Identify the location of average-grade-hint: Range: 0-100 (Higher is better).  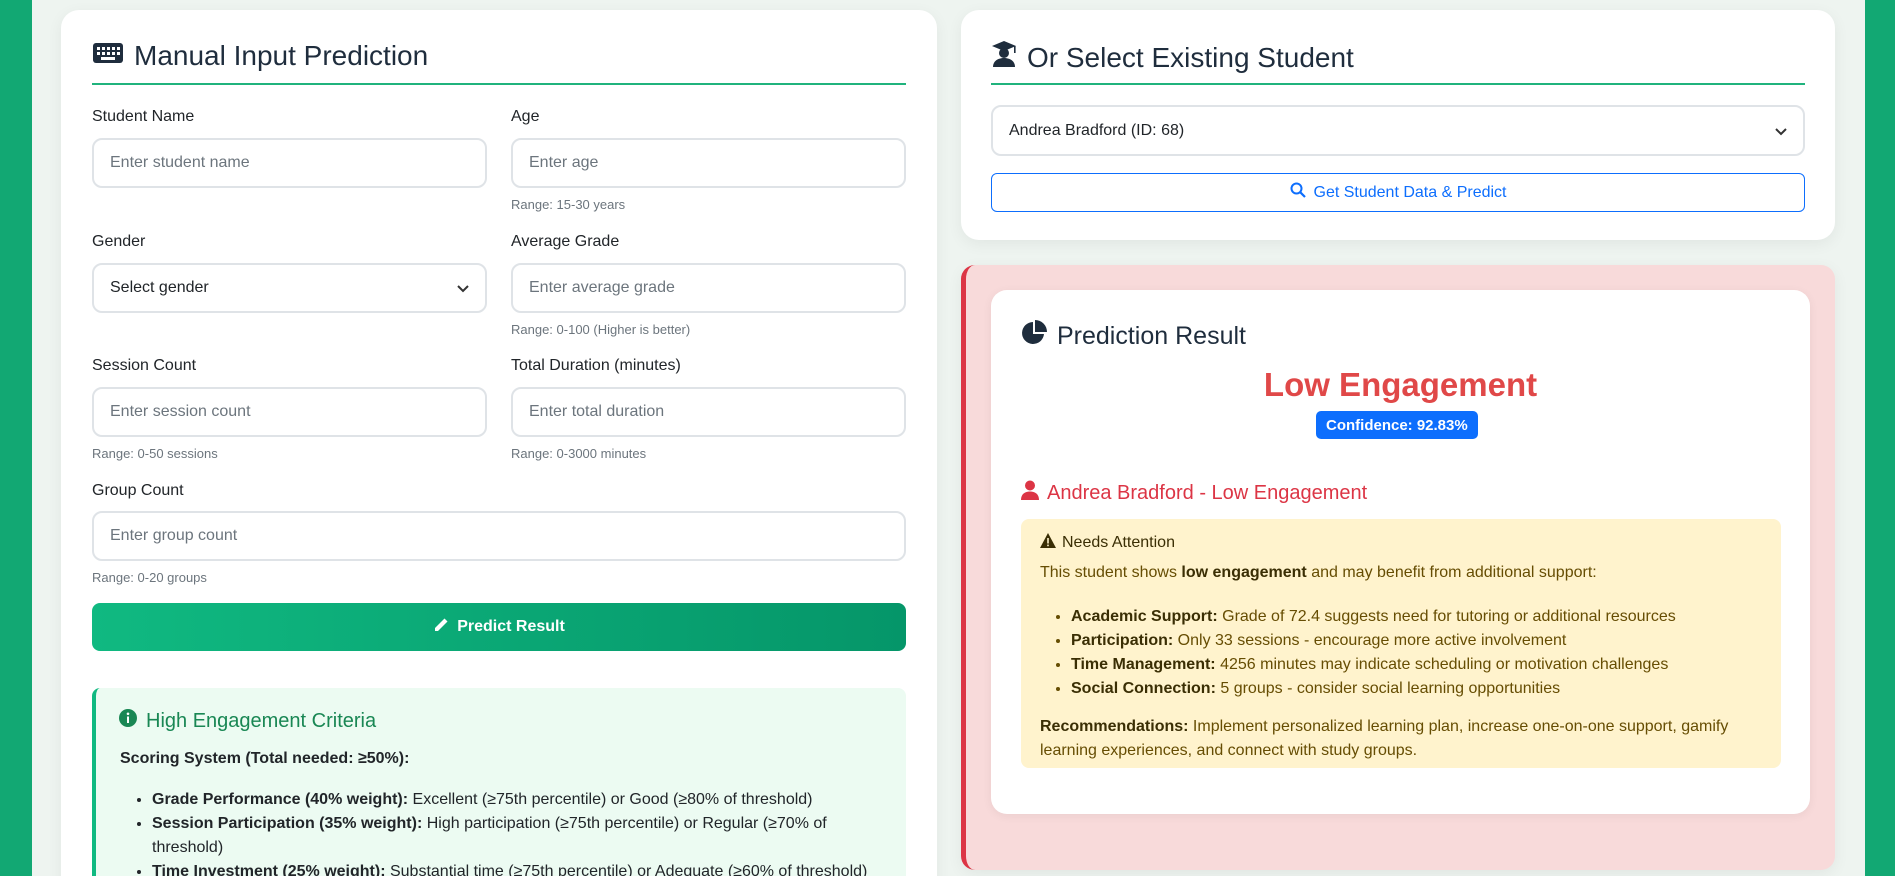
(601, 329).